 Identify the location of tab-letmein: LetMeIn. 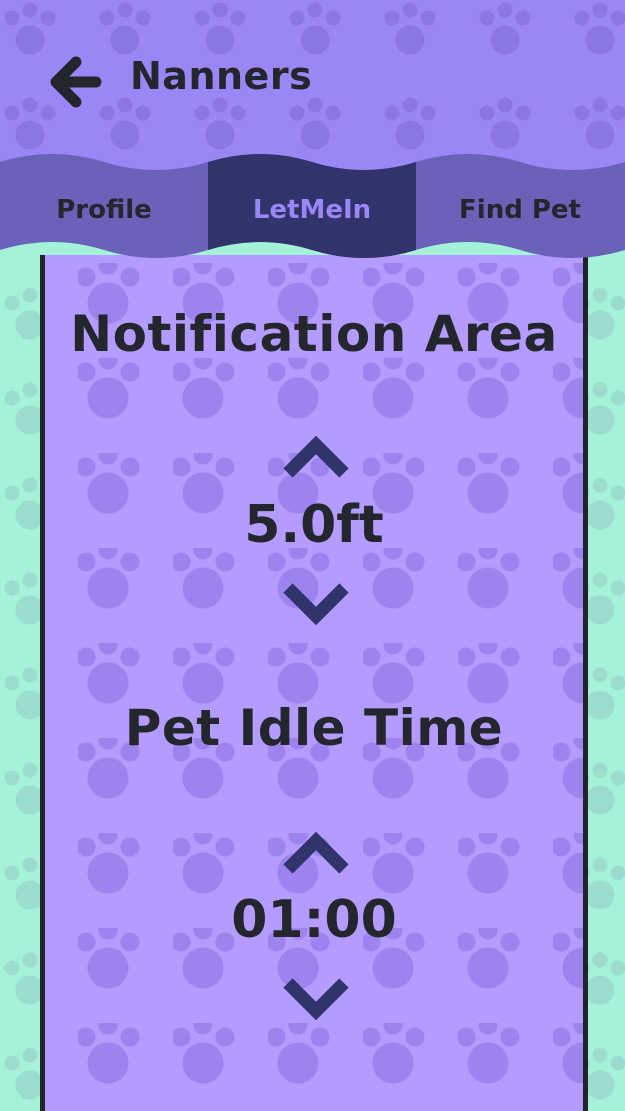
(312, 210).